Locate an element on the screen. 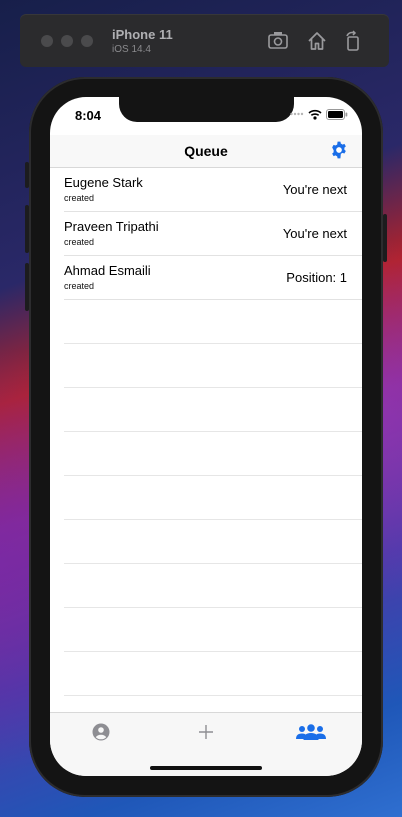 This screenshot has width=402, height=817. queue-row-name: Ahmad Esmaili is located at coordinates (107, 270).